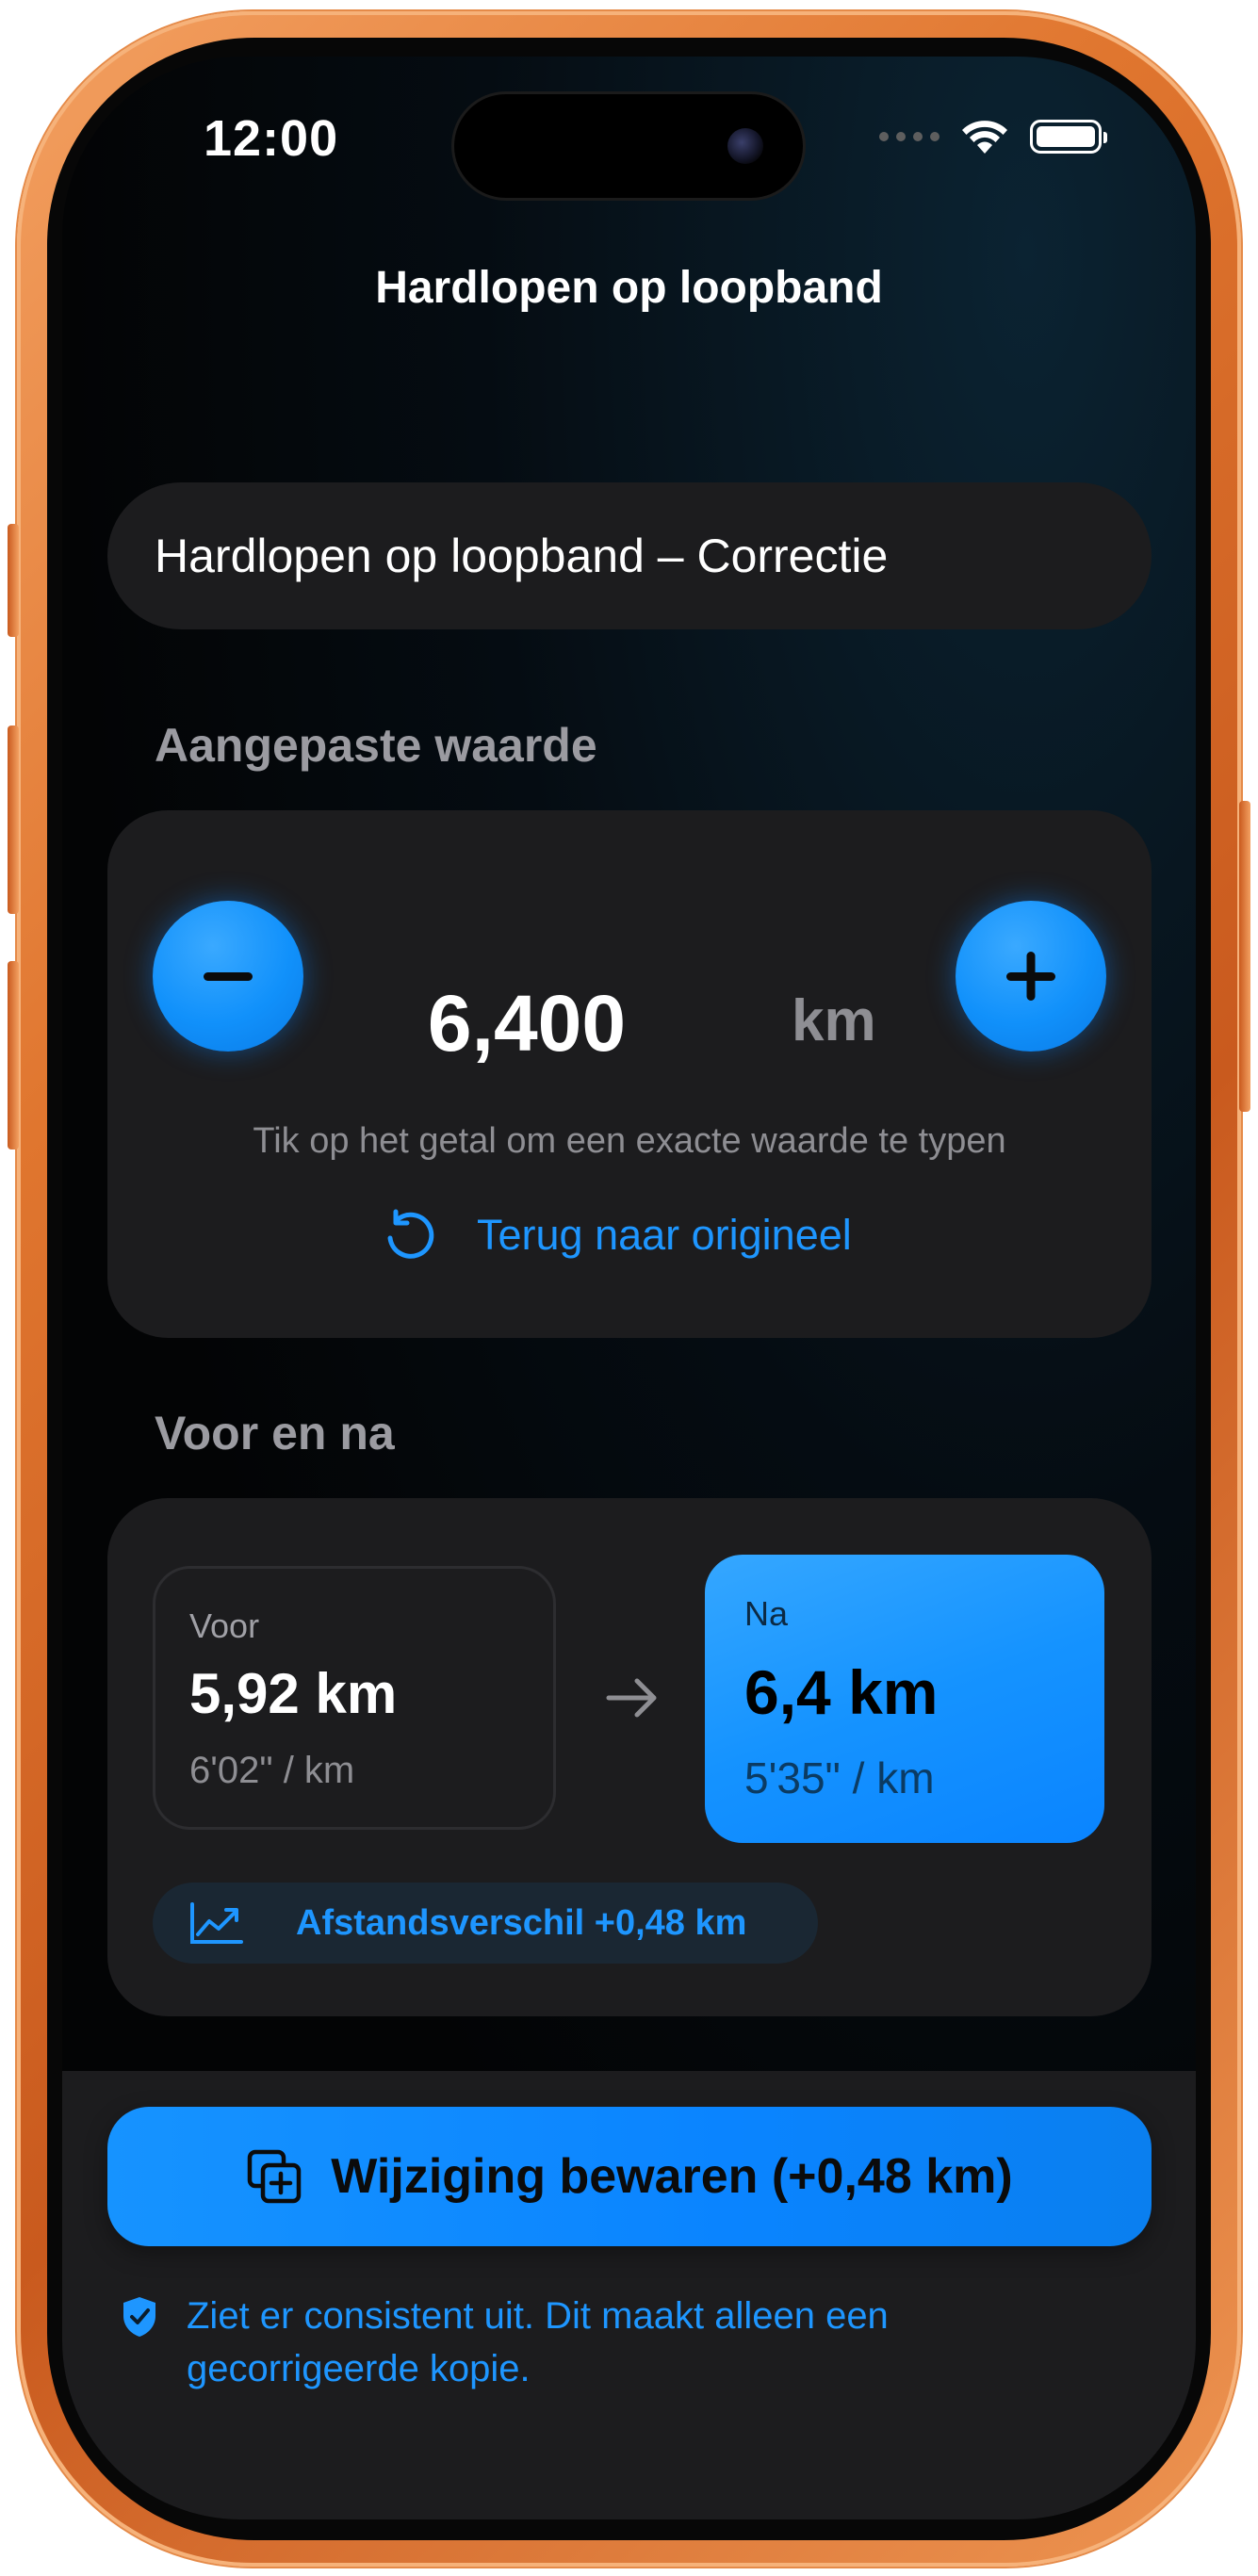  What do you see at coordinates (224, 1625) in the screenshot?
I see `before-label: Voor` at bounding box center [224, 1625].